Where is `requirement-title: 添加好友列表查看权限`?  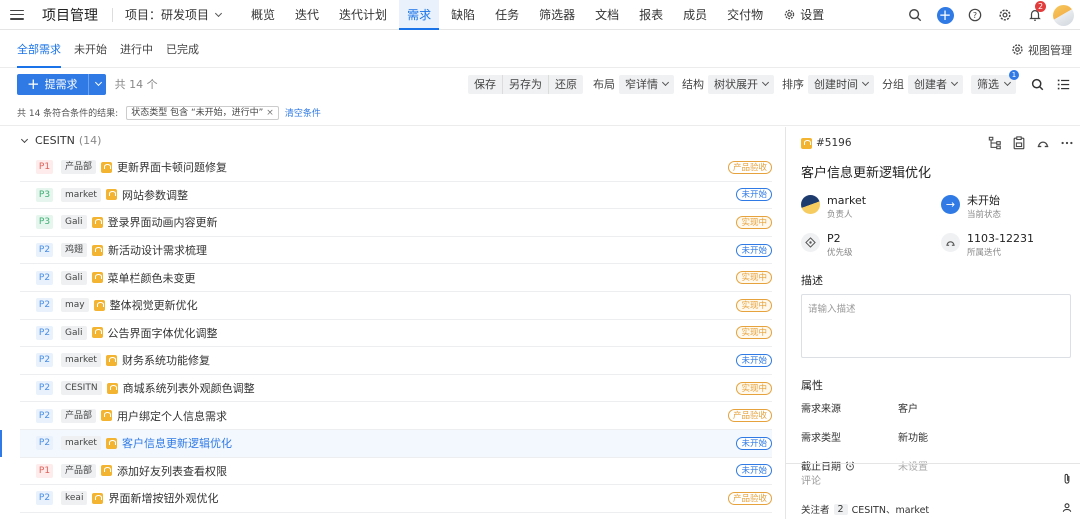
requirement-title: 添加好友列表查看权限 is located at coordinates (172, 471).